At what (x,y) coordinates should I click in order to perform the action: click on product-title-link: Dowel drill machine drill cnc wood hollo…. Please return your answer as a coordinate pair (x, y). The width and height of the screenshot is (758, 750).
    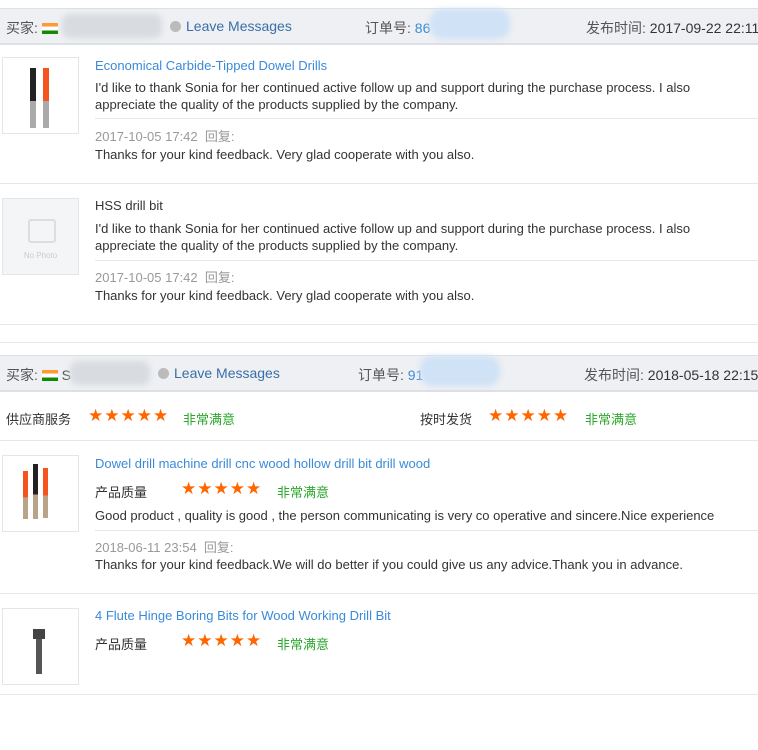
    Looking at the image, I should click on (262, 463).